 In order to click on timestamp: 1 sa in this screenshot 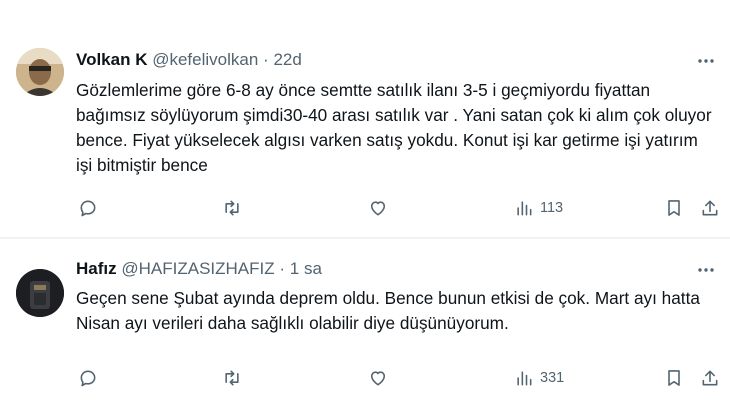, I will do `click(306, 268)`.